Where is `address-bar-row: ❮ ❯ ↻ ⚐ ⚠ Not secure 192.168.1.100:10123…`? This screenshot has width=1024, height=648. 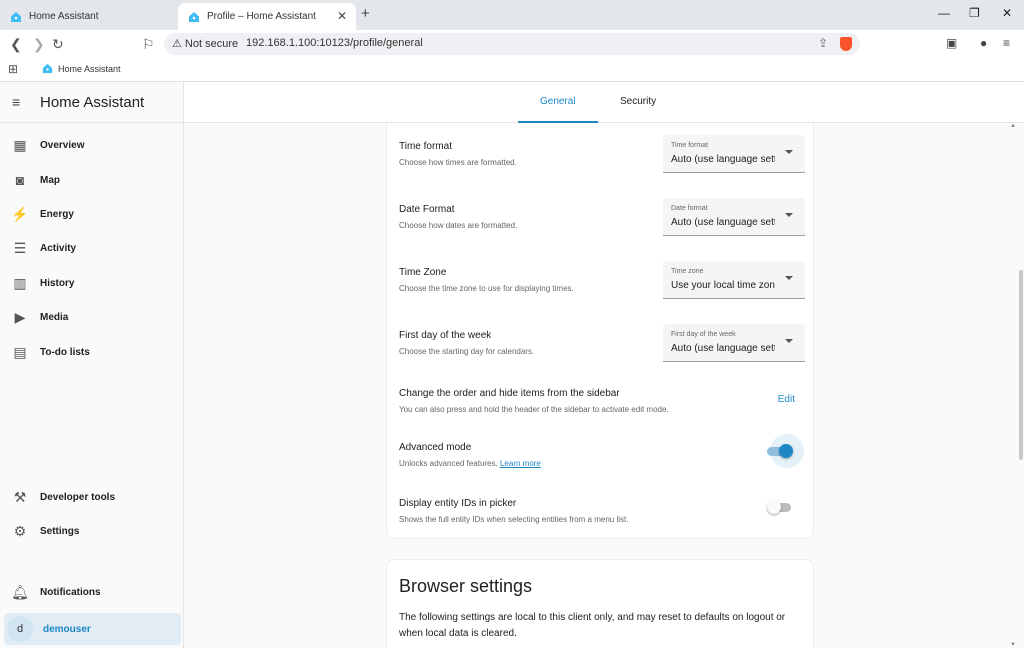 address-bar-row: ❮ ❯ ↻ ⚐ ⚠ Not secure 192.168.1.100:10123… is located at coordinates (512, 44).